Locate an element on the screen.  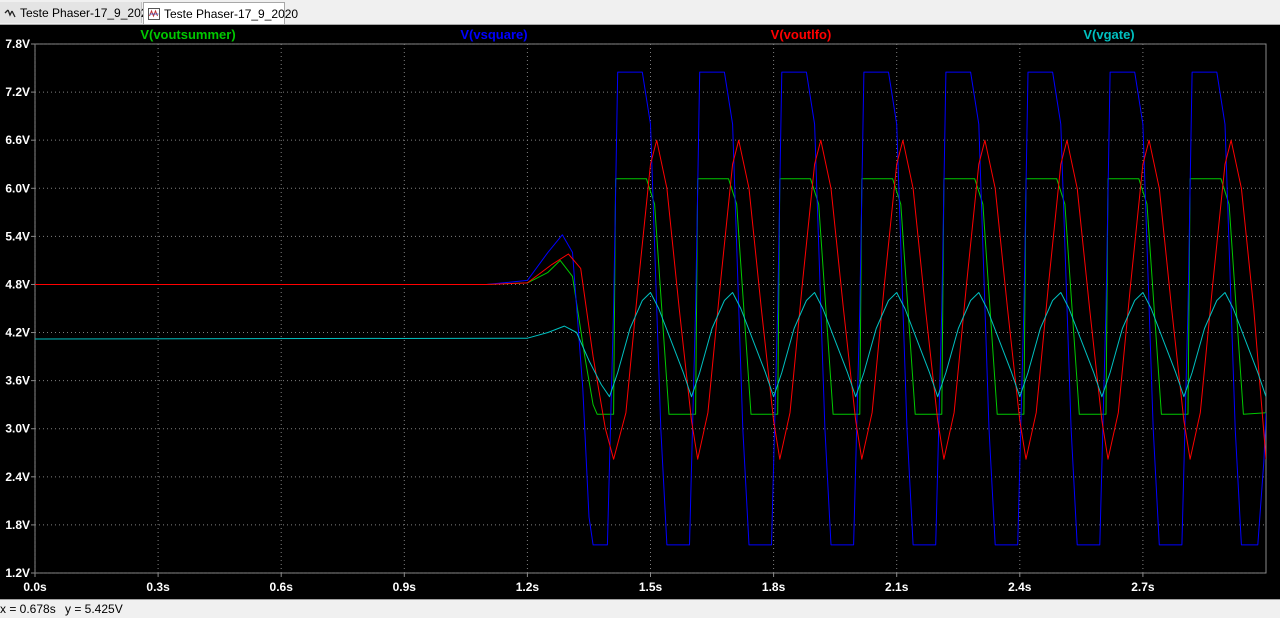
x-tick-label: 2.7s is located at coordinates (1143, 587).